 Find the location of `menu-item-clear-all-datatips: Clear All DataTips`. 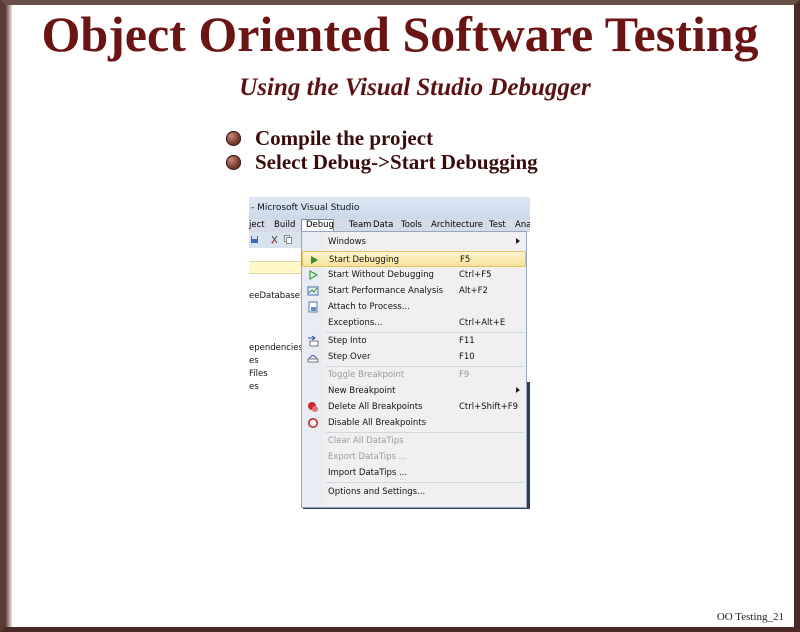

menu-item-clear-all-datatips: Clear All DataTips is located at coordinates (414, 441).